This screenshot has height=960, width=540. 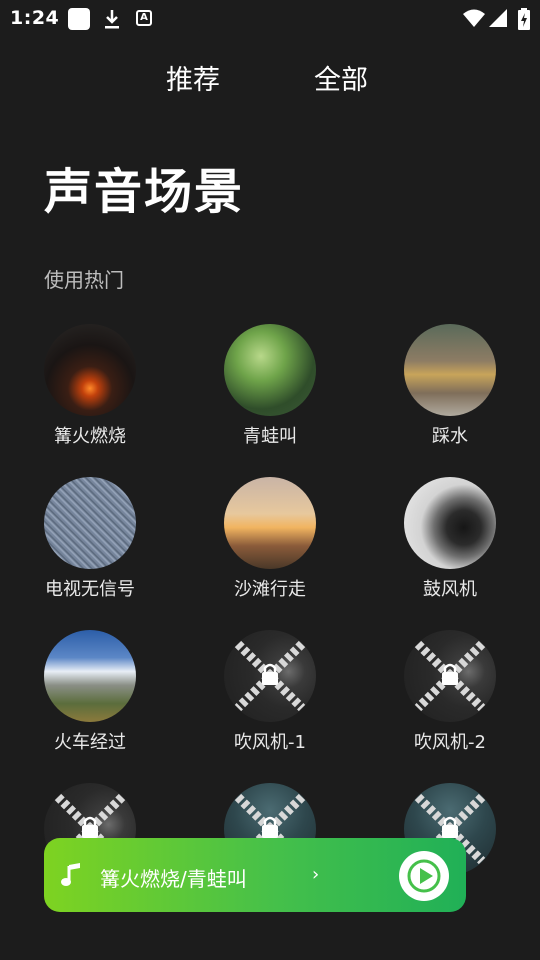 What do you see at coordinates (144, 192) in the screenshot?
I see `page-title: 声音场景` at bounding box center [144, 192].